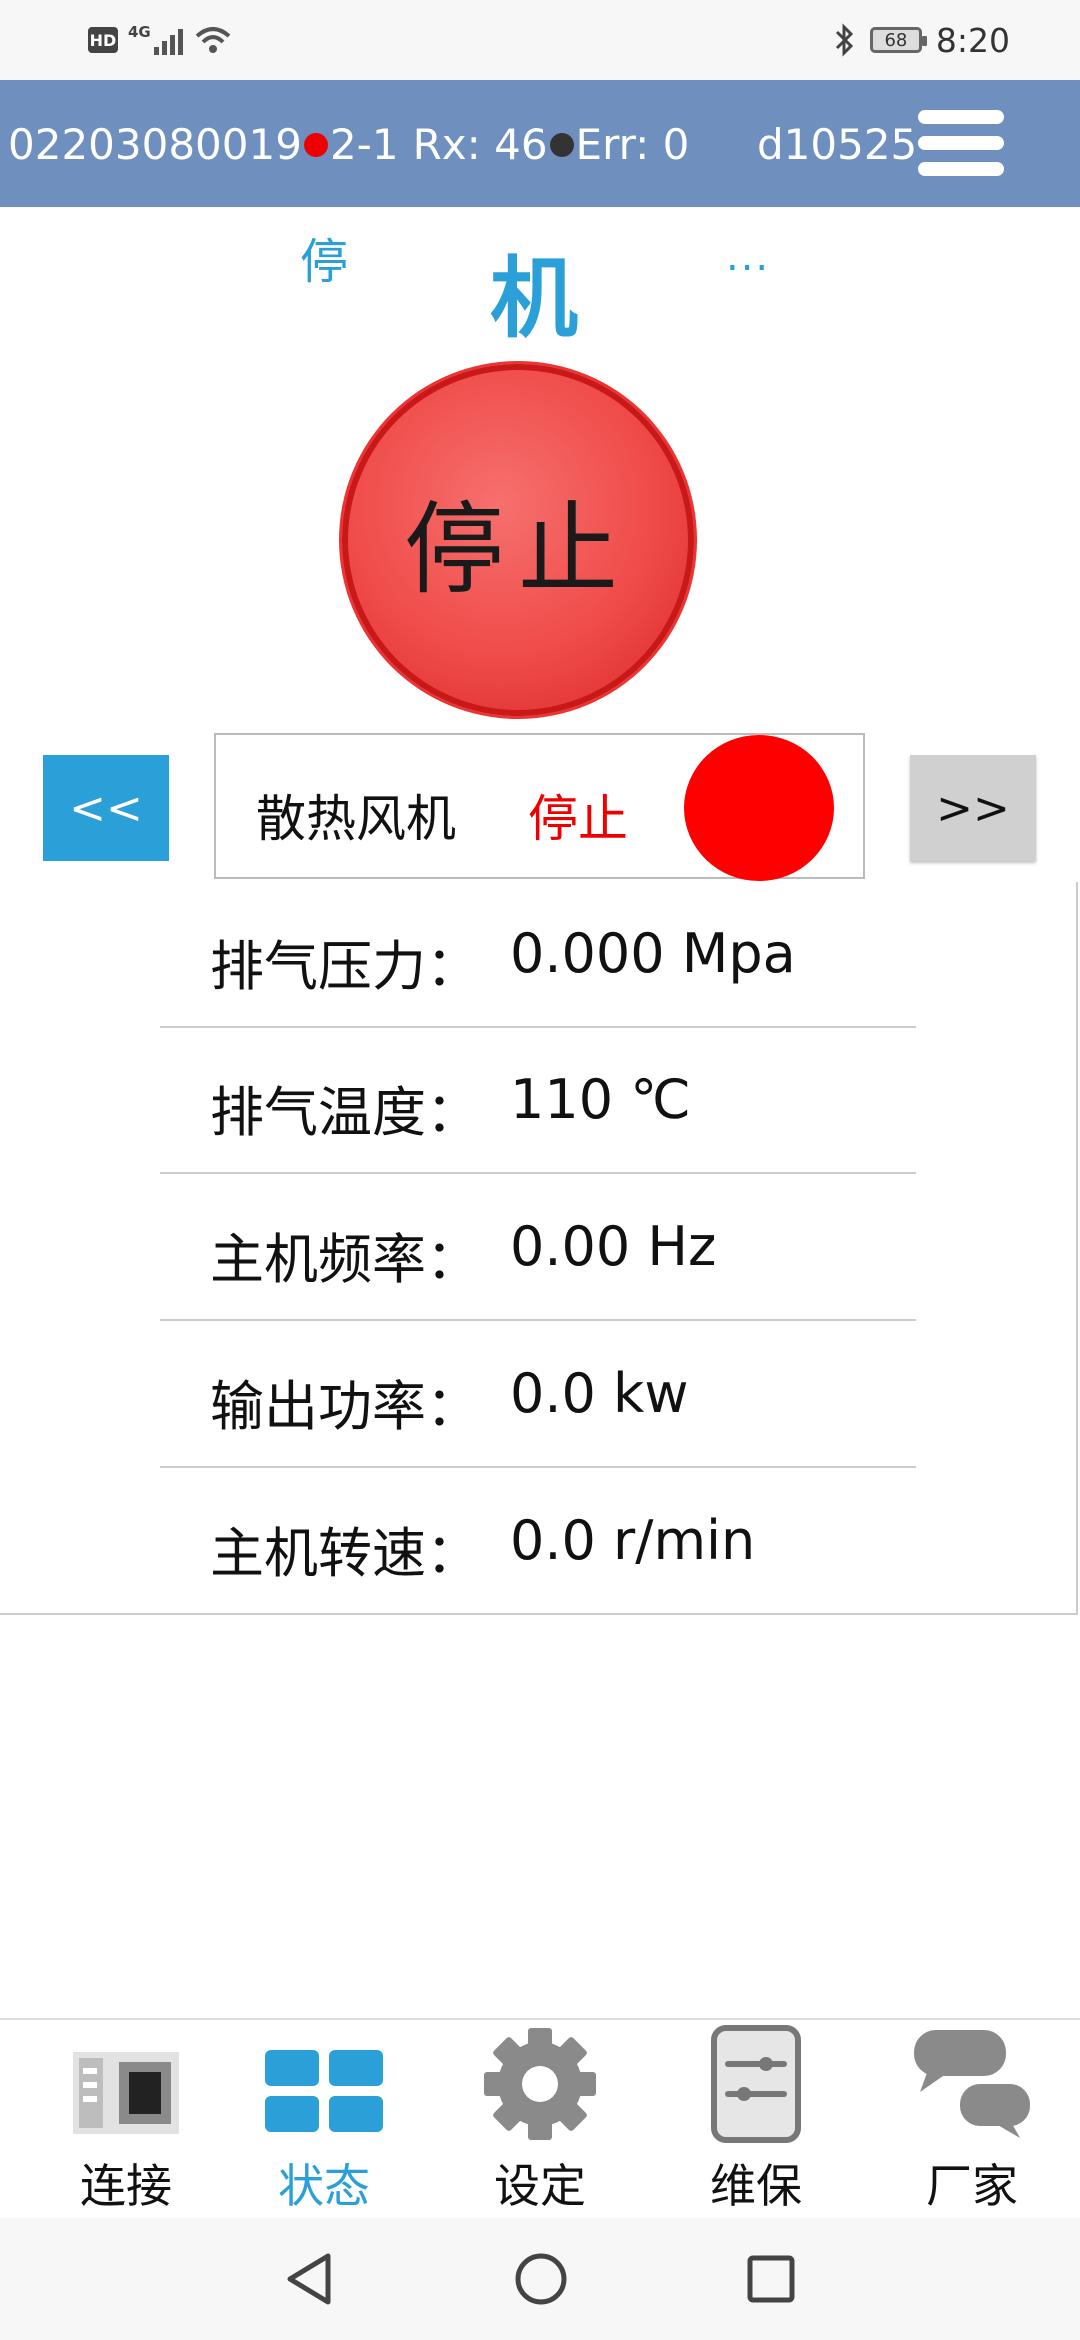 This screenshot has height=2340, width=1080. What do you see at coordinates (356, 819) in the screenshot?
I see `component-name: 散热风机` at bounding box center [356, 819].